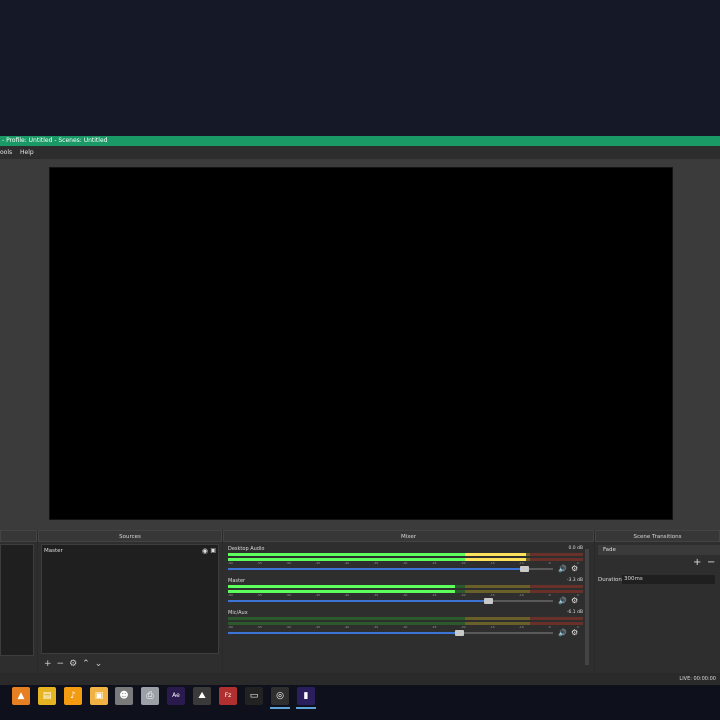 The width and height of the screenshot is (720, 720). Describe the element at coordinates (27, 152) in the screenshot. I see `menu-item-help: Help` at that location.